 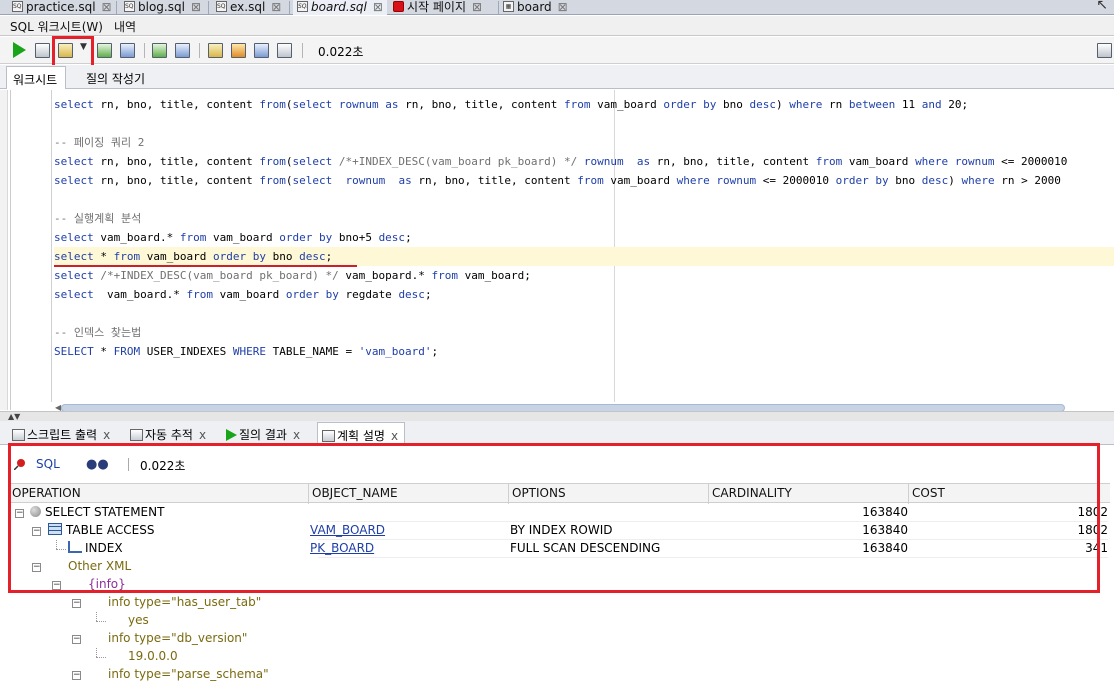 I want to click on editor-subtab-bar: 워크시트 질의 작성기, so click(x=557, y=77).